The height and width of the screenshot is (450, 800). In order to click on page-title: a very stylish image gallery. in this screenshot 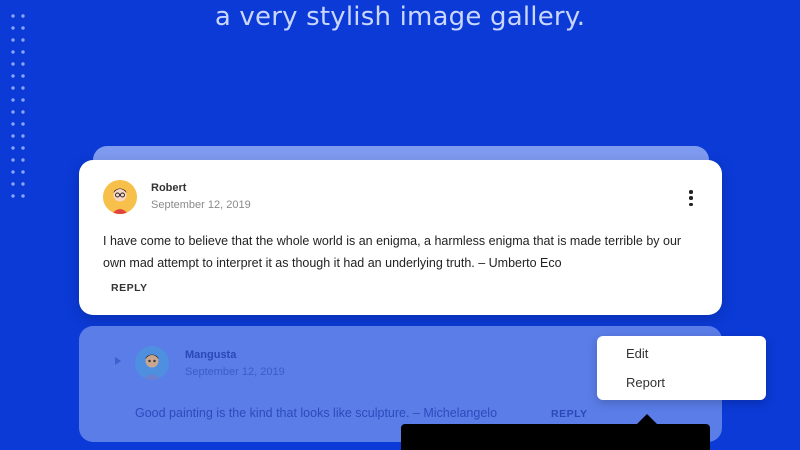, I will do `click(400, 17)`.